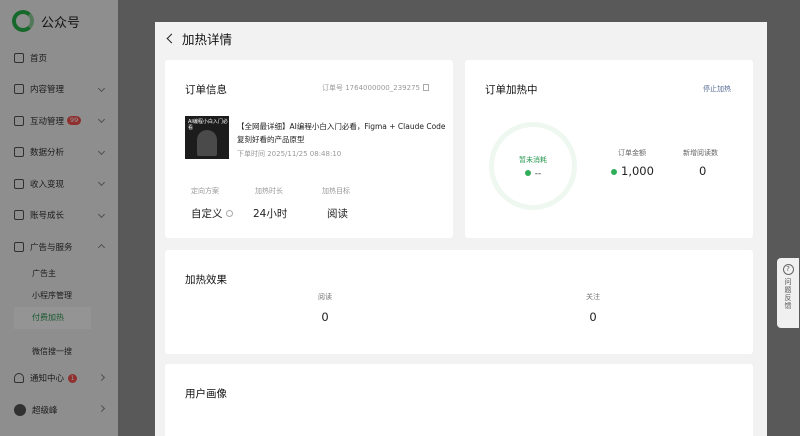 This screenshot has width=800, height=436. Describe the element at coordinates (207, 143) in the screenshot. I see `person-figure-icon` at that location.